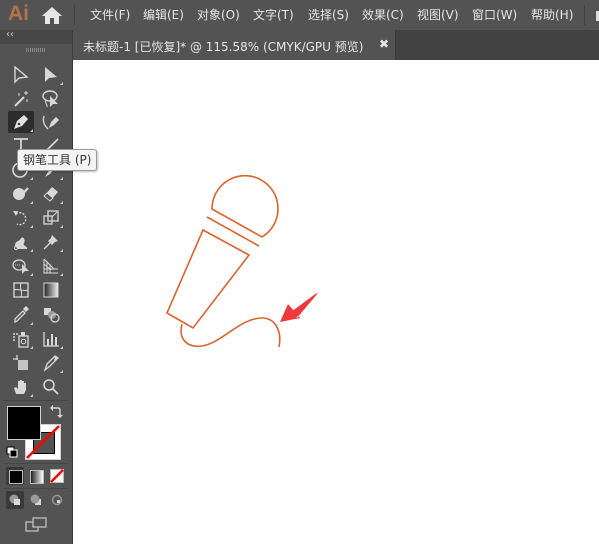  What do you see at coordinates (56, 412) in the screenshot?
I see `swap-fill-stroke-icon` at bounding box center [56, 412].